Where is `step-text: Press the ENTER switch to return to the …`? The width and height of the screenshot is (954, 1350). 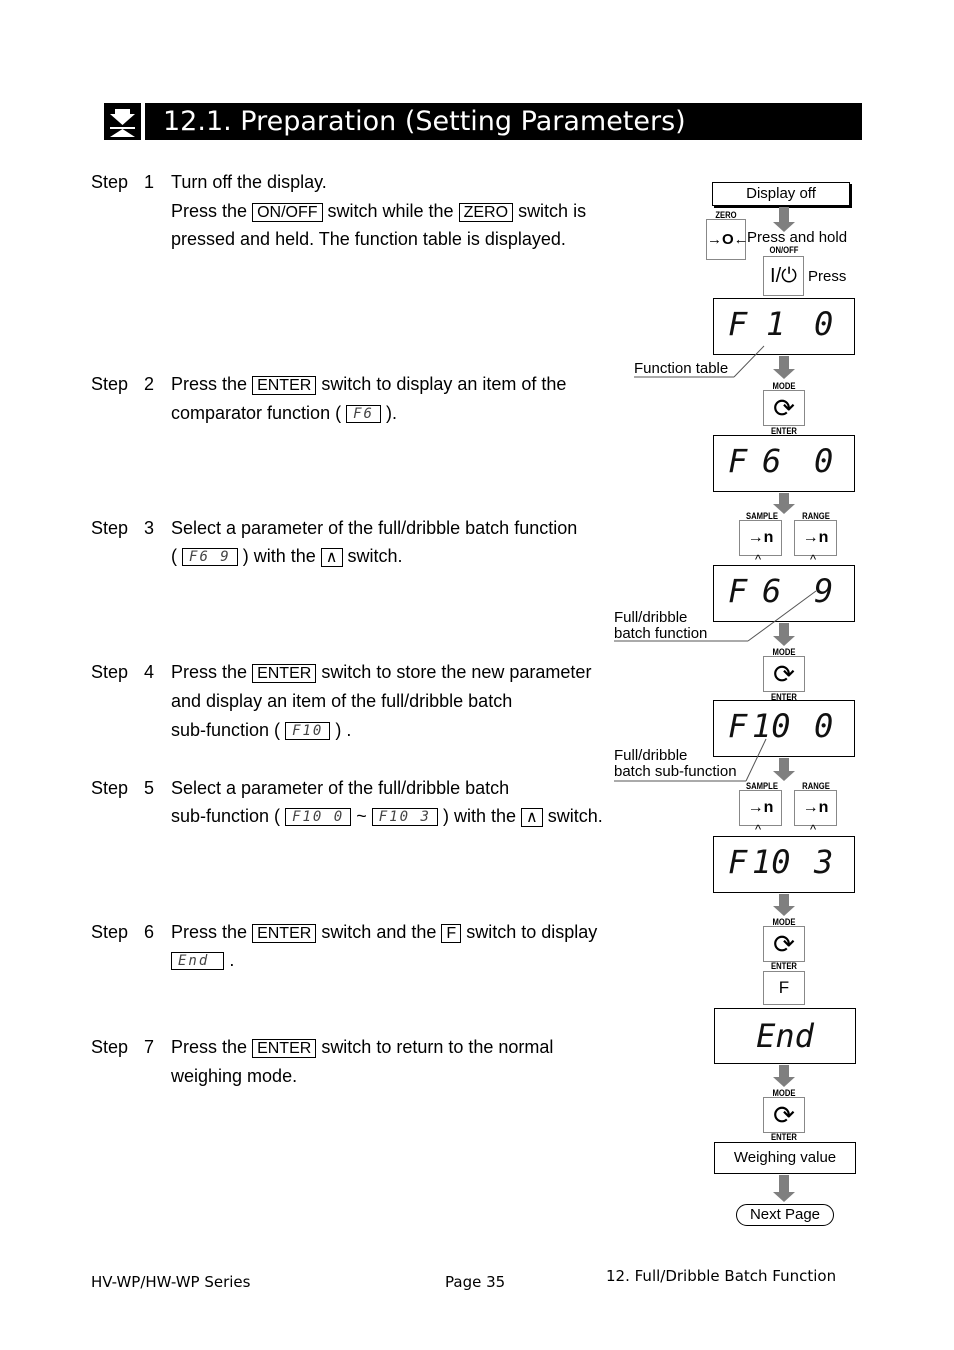
step-text: Press the ENTER switch to return to the … is located at coordinates (362, 1047).